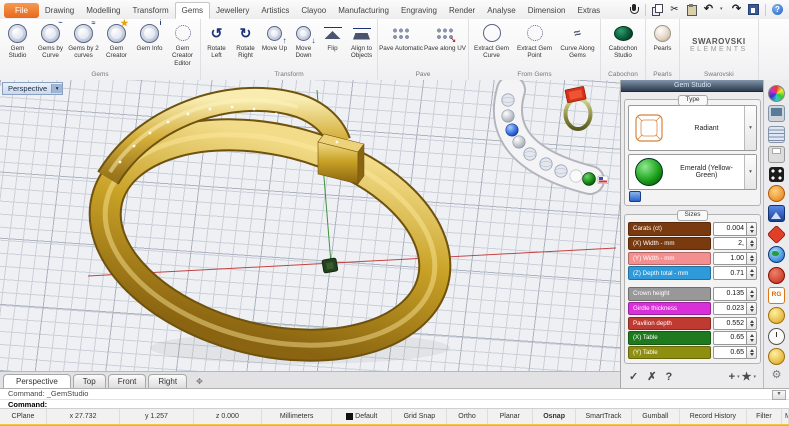  Describe the element at coordinates (633, 377) in the screenshot. I see `accept-button: ✓` at that location.